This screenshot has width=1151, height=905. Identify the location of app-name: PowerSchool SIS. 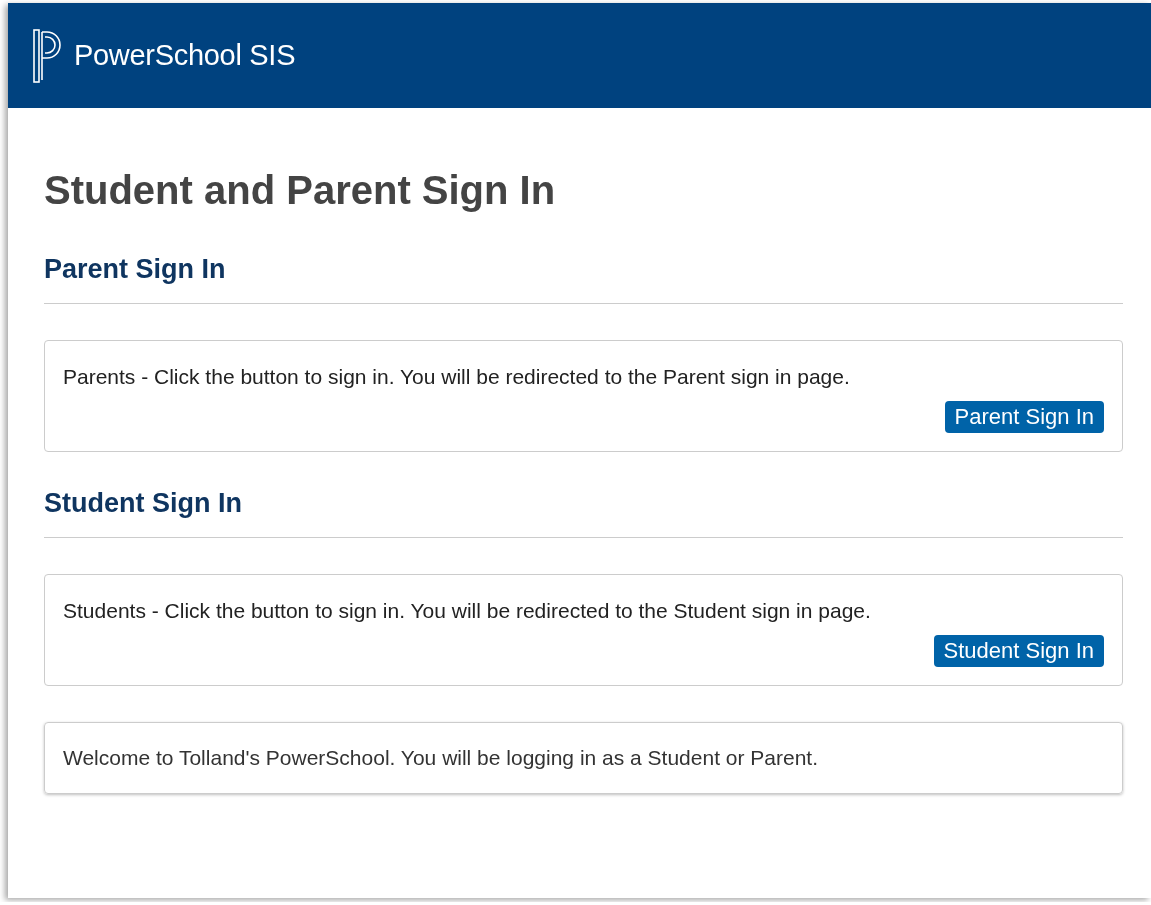
(185, 55).